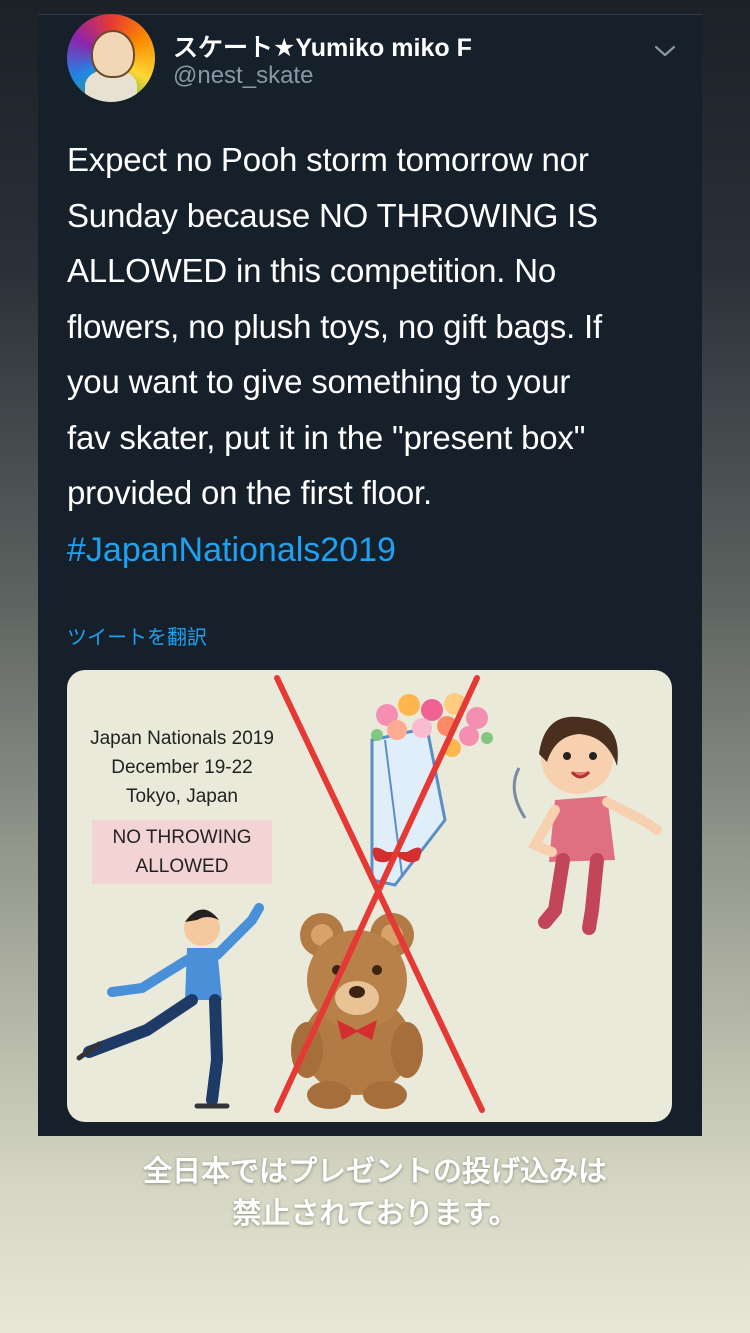 The height and width of the screenshot is (1333, 750). What do you see at coordinates (322, 46) in the screenshot?
I see `display-name: スケート★Yumiko miko F` at bounding box center [322, 46].